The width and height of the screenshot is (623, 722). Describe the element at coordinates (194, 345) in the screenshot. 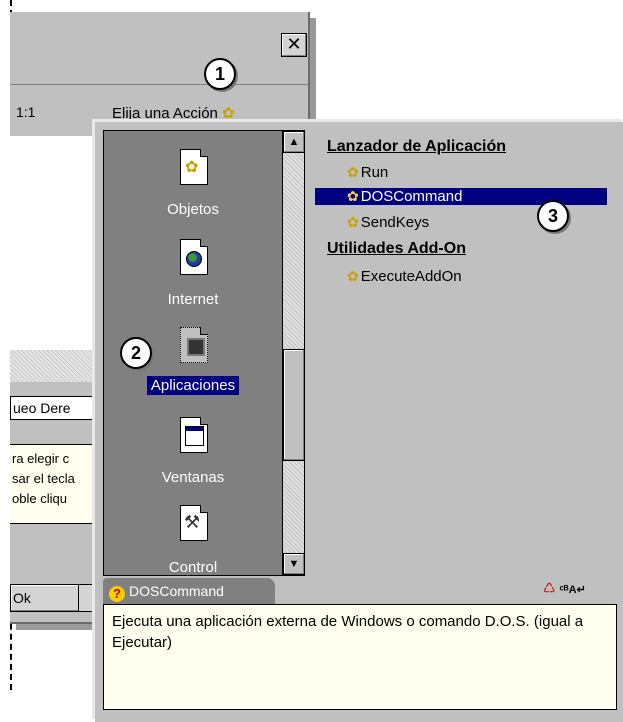

I see `chip-icon` at that location.